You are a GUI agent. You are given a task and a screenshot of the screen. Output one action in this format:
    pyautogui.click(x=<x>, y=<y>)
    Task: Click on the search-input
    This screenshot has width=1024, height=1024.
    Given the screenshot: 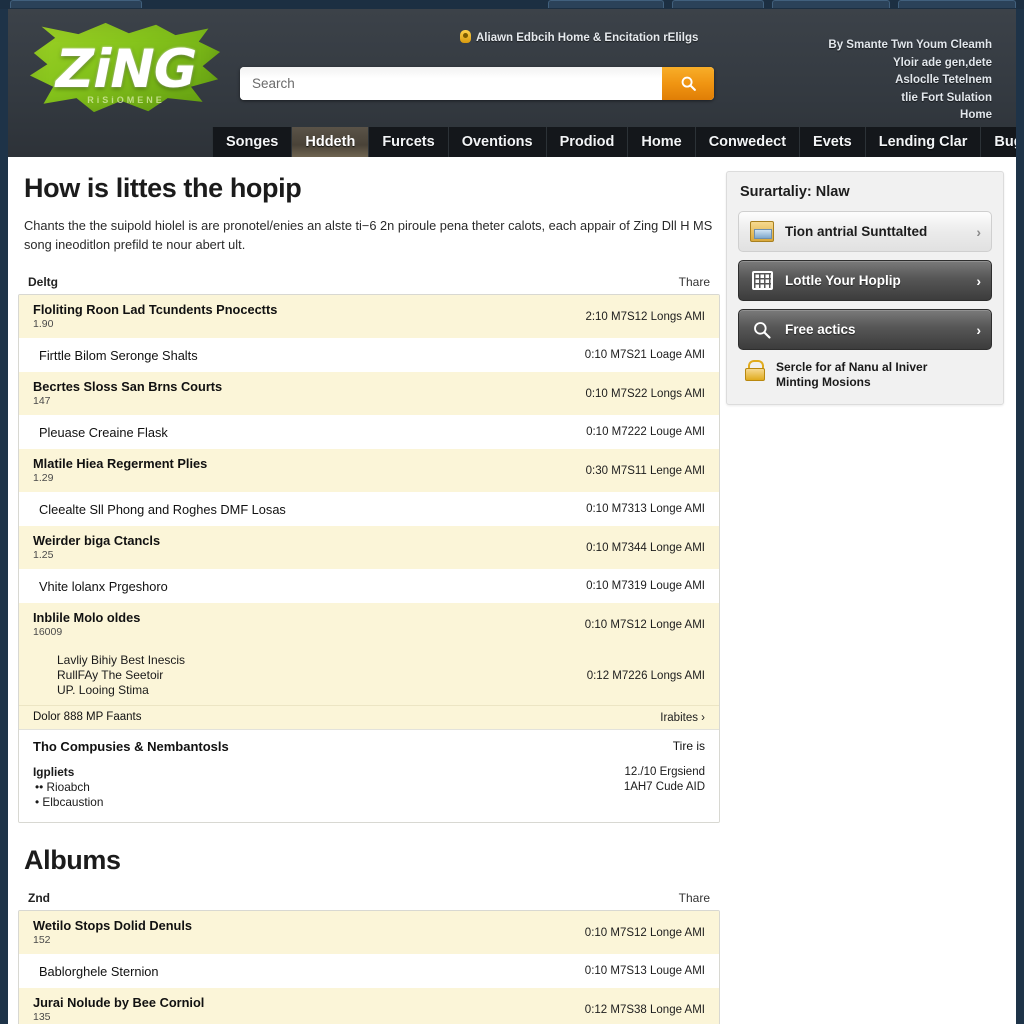 What is the action you would take?
    pyautogui.click(x=451, y=83)
    